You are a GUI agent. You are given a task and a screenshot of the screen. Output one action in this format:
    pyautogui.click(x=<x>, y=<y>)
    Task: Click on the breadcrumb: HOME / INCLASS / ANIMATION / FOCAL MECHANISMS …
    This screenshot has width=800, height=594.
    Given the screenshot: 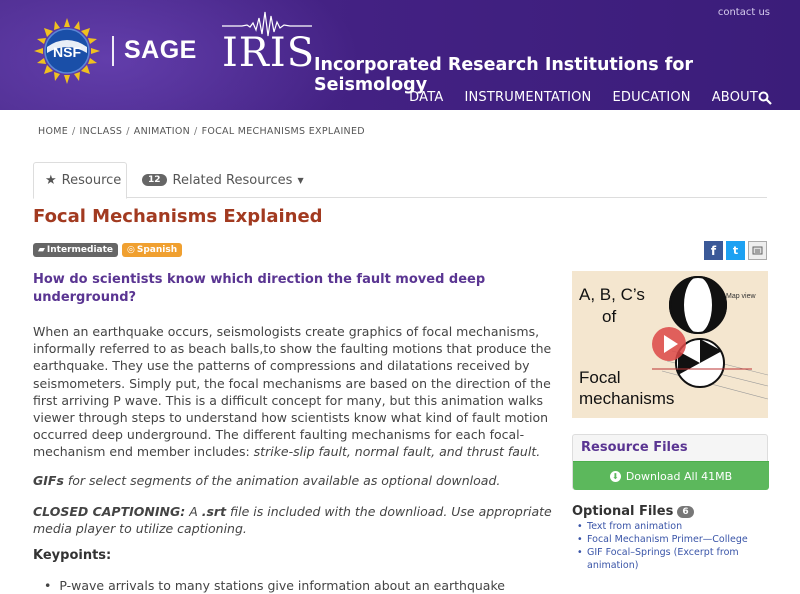 What is the action you would take?
    pyautogui.click(x=201, y=131)
    